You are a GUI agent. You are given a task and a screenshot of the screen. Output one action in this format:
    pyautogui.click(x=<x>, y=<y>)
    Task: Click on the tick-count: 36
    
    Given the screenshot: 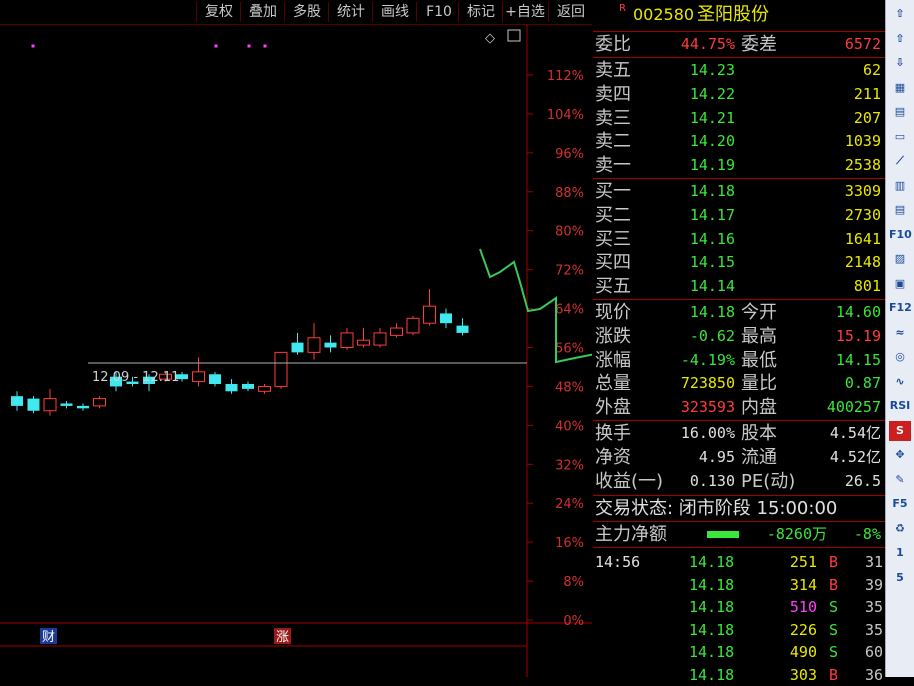 What is the action you would take?
    pyautogui.click(x=873, y=674)
    